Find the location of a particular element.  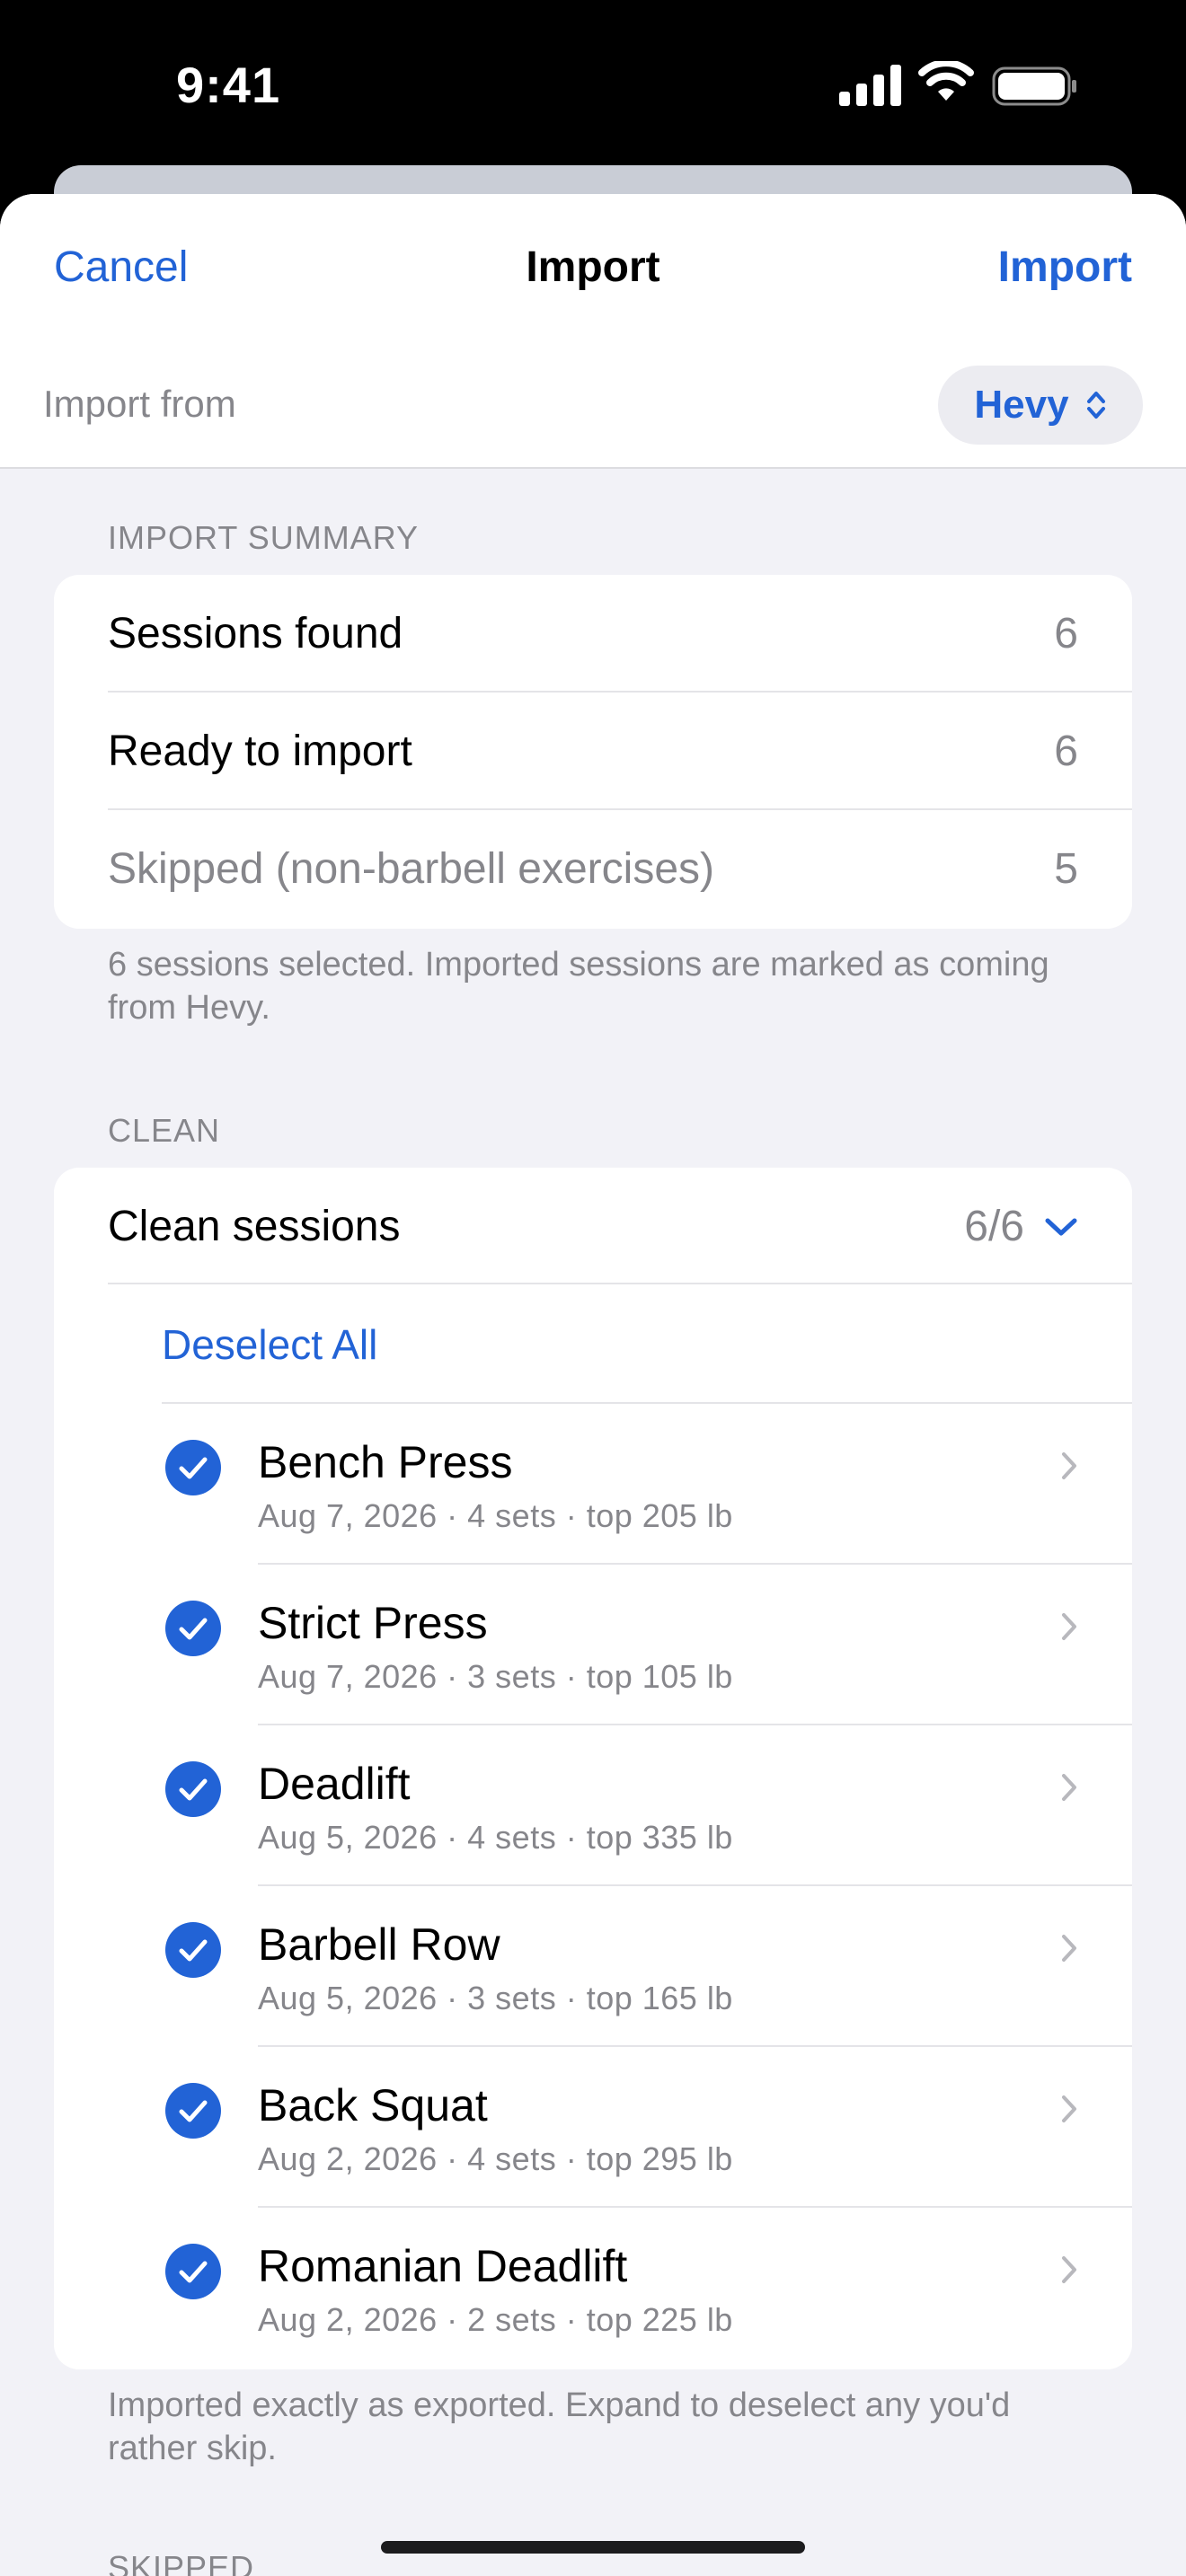

source-picker: Hevy is located at coordinates (1040, 405).